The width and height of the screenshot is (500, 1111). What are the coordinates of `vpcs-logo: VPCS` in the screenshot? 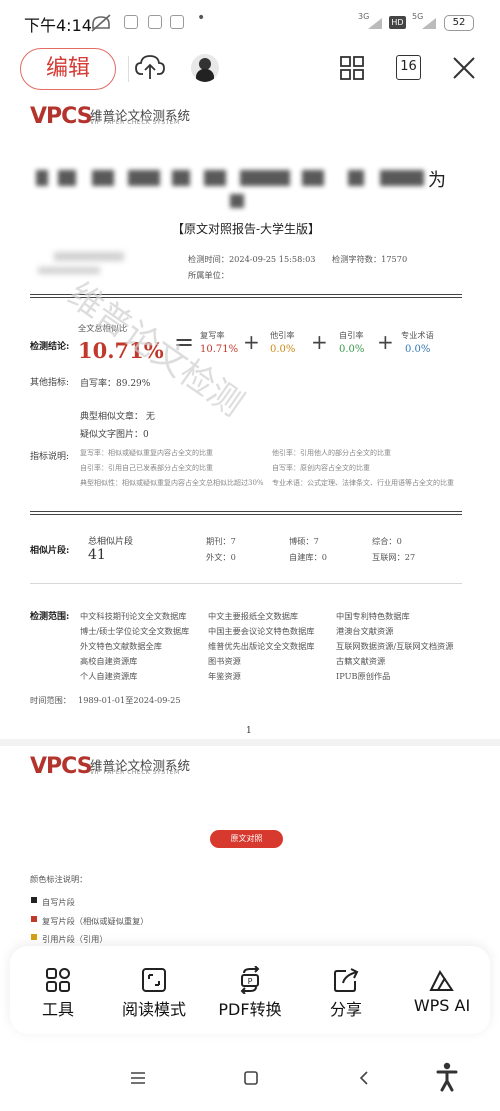 It's located at (61, 116).